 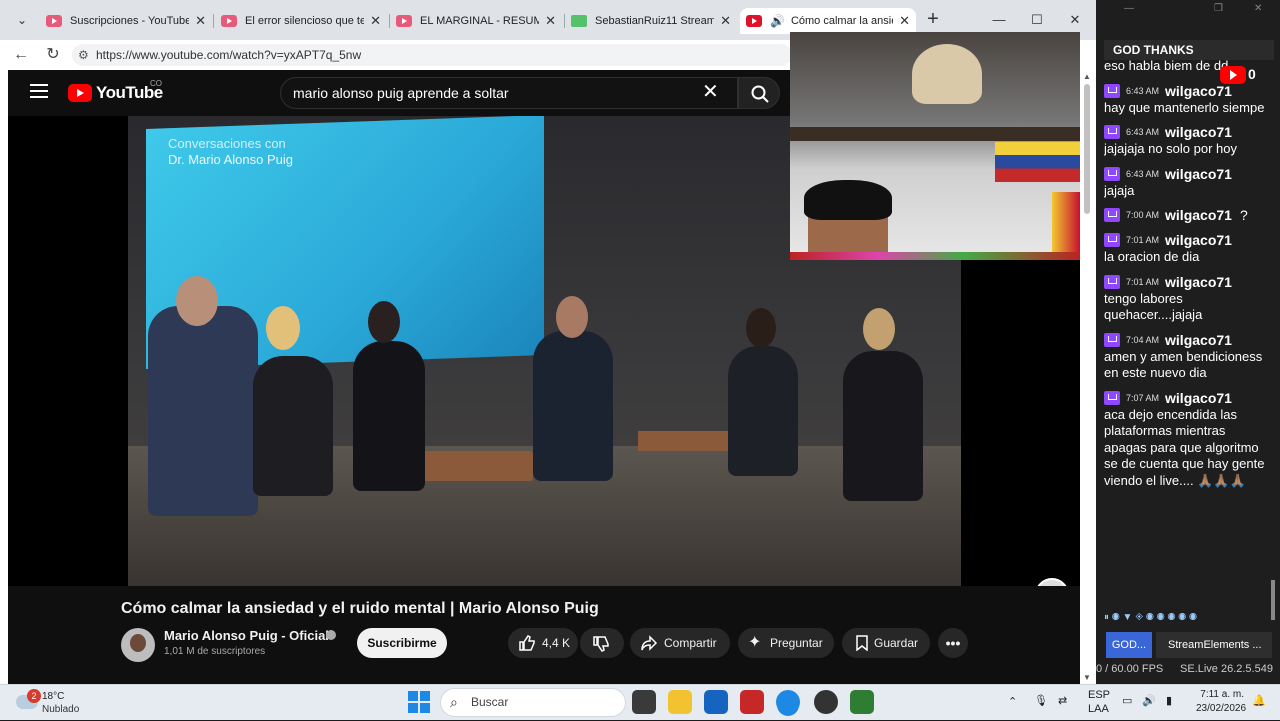 I want to click on new-tab-button: +, so click(x=933, y=20).